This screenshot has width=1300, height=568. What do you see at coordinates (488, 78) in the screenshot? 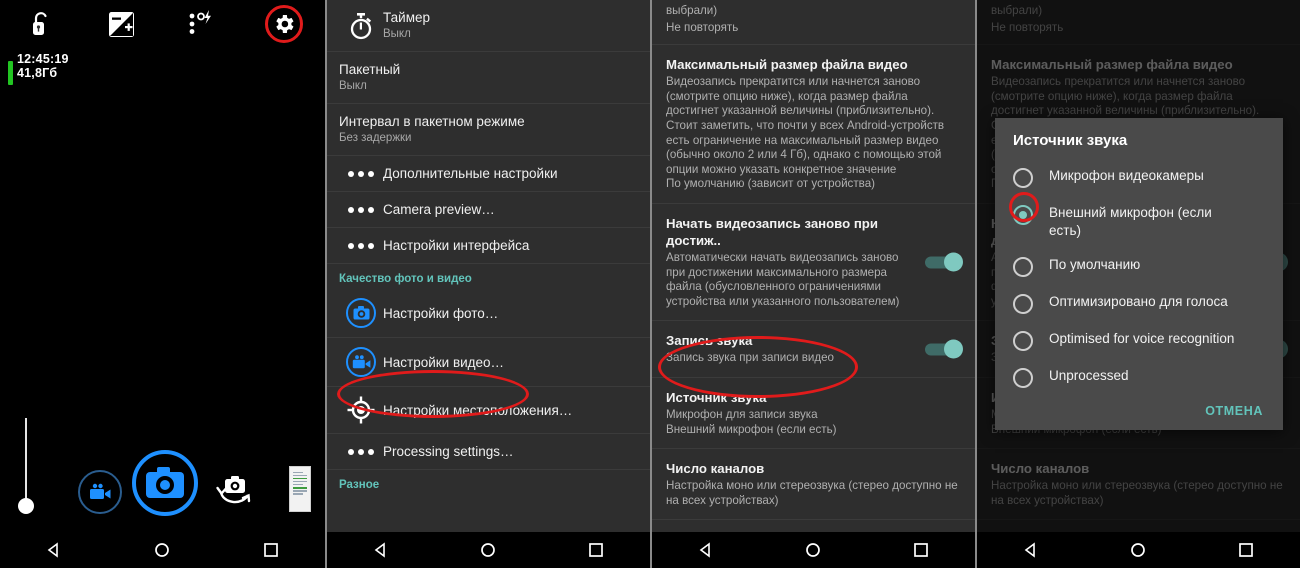
I see `settings-row-burst: Пакетный Выкл` at bounding box center [488, 78].